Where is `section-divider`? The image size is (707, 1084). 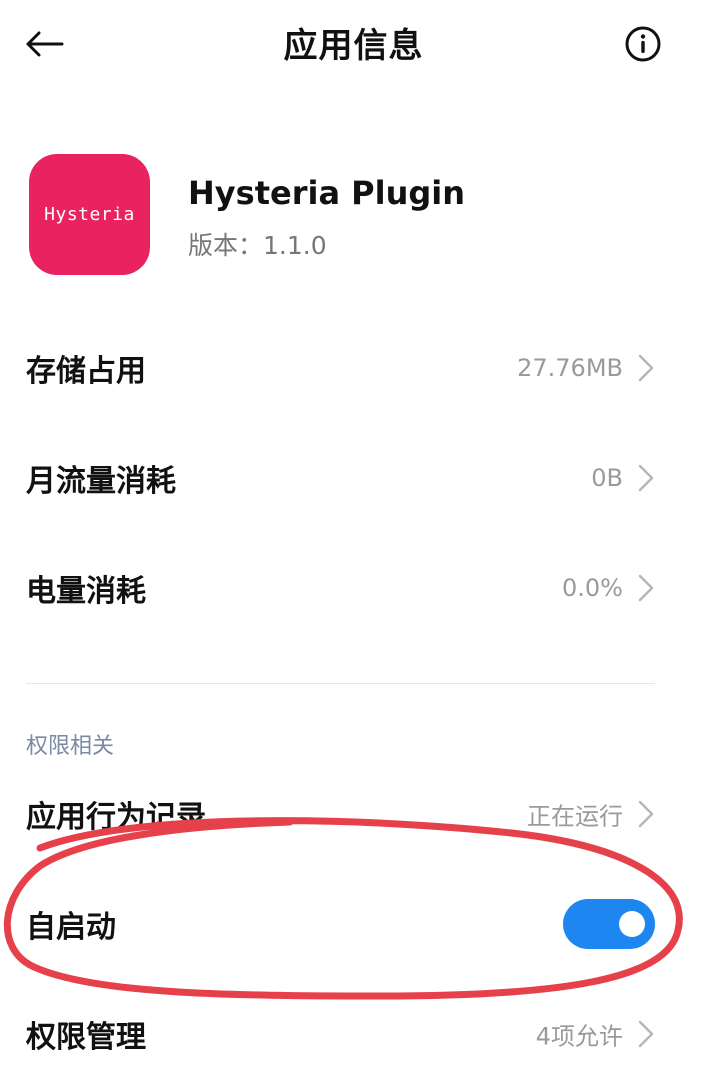 section-divider is located at coordinates (340, 683).